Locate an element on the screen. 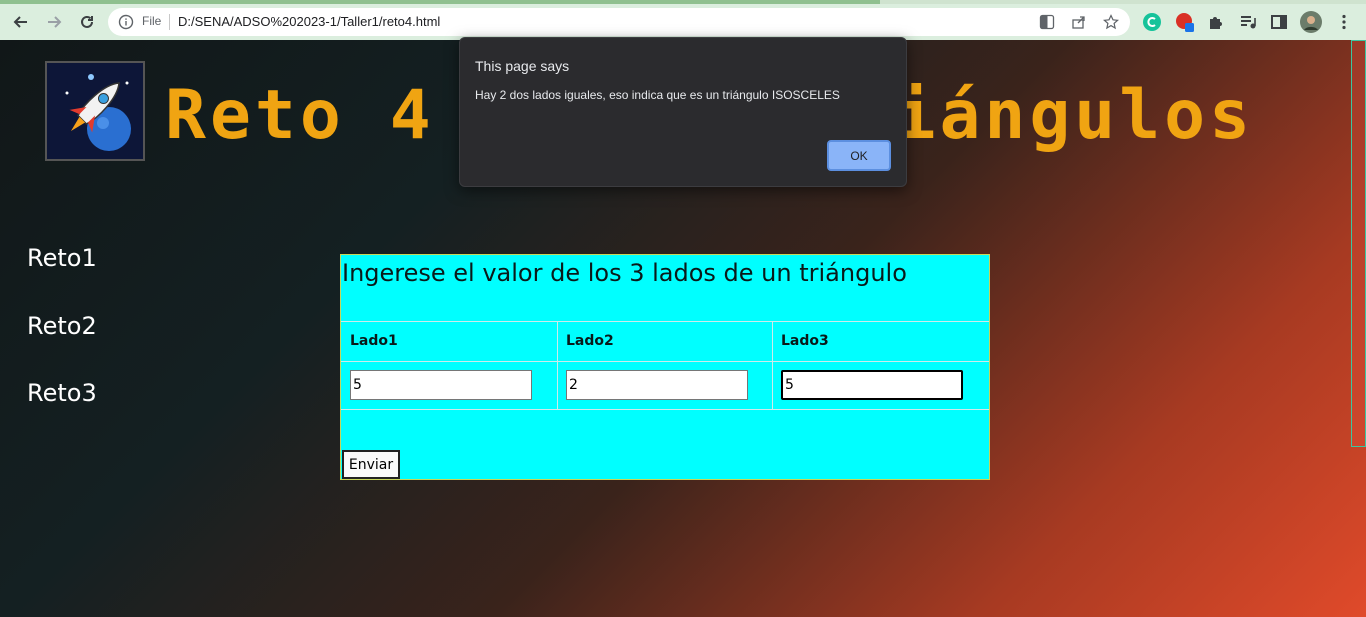 The image size is (1366, 617). rocket-icon is located at coordinates (95, 111).